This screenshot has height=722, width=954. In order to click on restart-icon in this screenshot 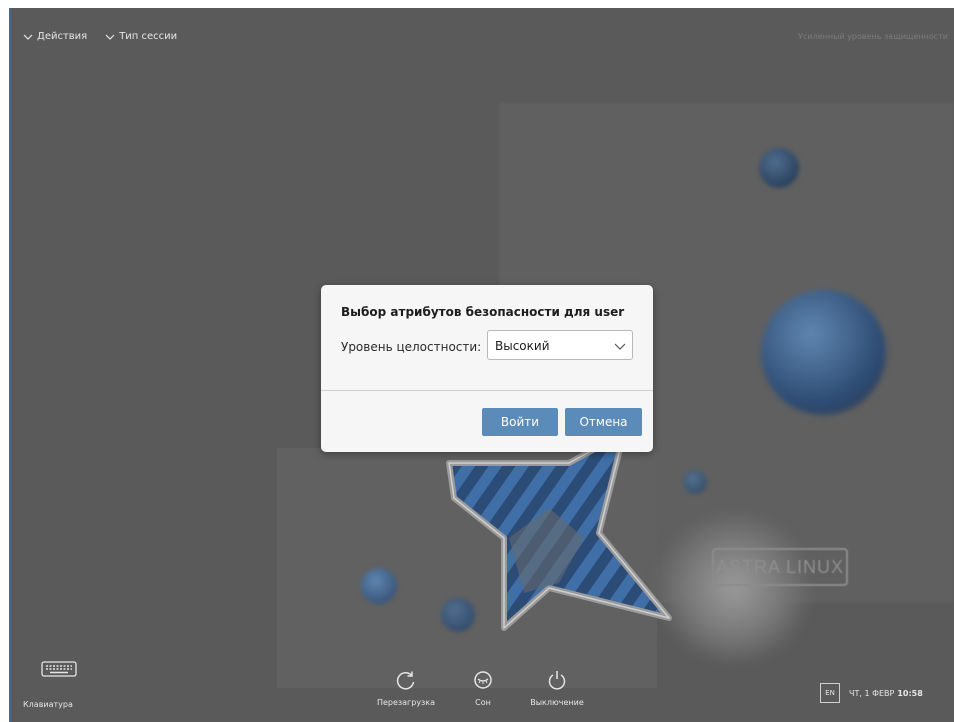, I will do `click(405, 680)`.